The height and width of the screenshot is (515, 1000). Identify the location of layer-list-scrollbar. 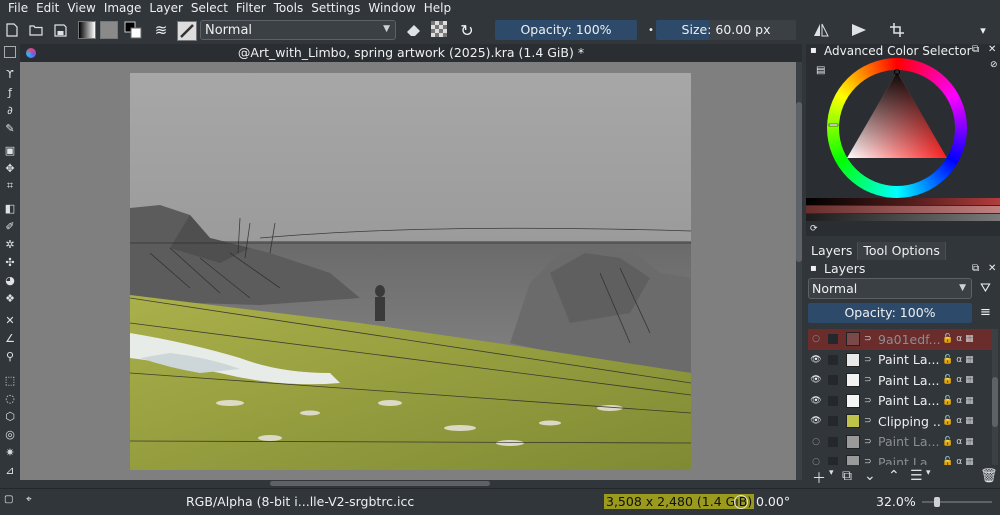
(995, 397).